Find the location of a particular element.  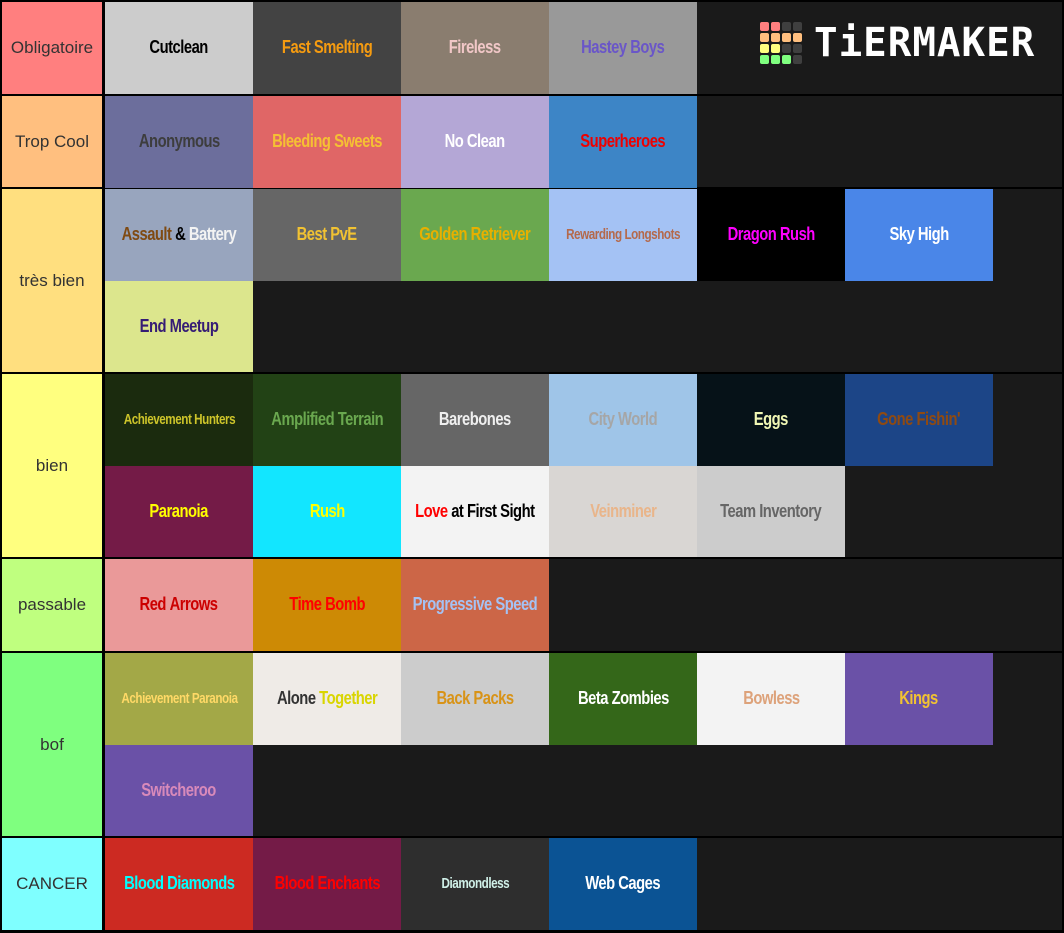

tier-item: Red Arrows is located at coordinates (179, 605).